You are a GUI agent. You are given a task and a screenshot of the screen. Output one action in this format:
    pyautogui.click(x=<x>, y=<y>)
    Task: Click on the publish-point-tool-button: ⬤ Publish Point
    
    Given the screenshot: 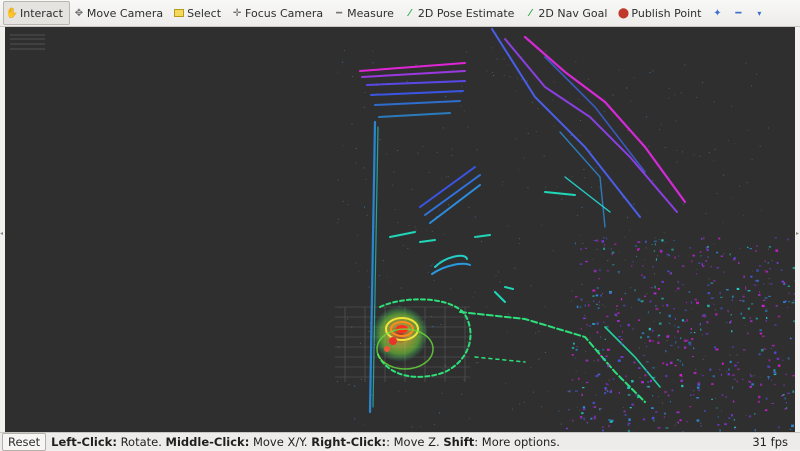 What is the action you would take?
    pyautogui.click(x=661, y=13)
    